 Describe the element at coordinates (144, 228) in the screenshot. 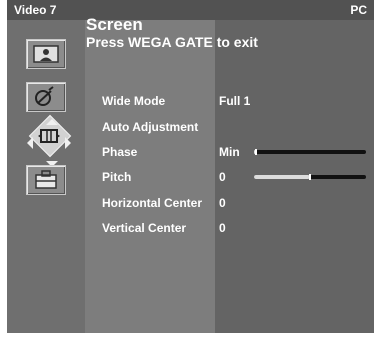

I see `vertical-center-label: Vertical Center` at that location.